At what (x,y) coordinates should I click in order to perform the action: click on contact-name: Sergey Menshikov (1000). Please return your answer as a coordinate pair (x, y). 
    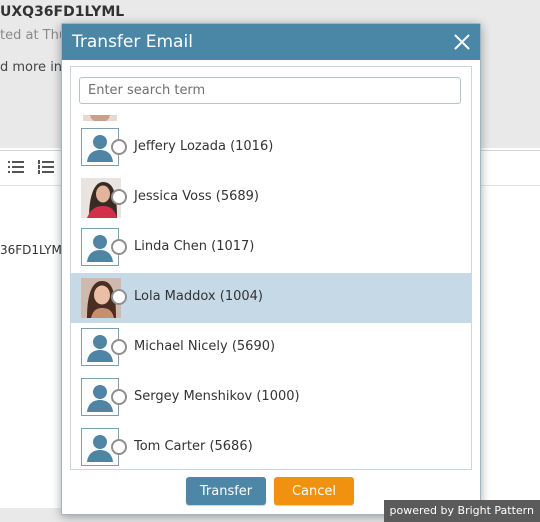
    Looking at the image, I should click on (217, 396).